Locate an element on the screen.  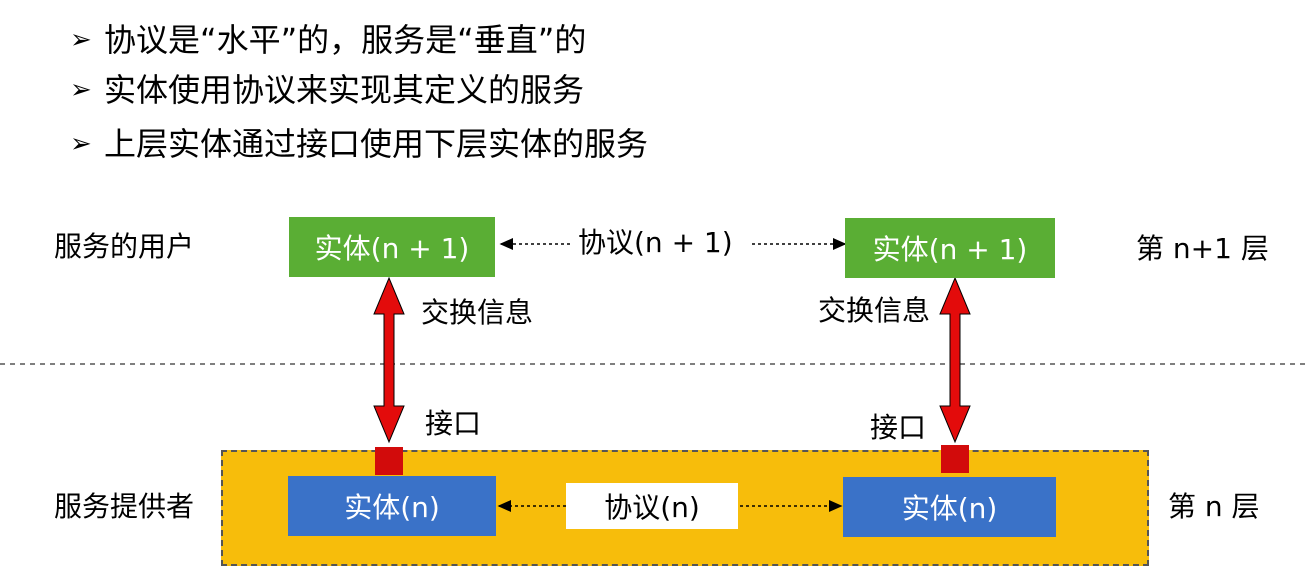
entity-upper-right: 实体(n + 1) is located at coordinates (950, 248).